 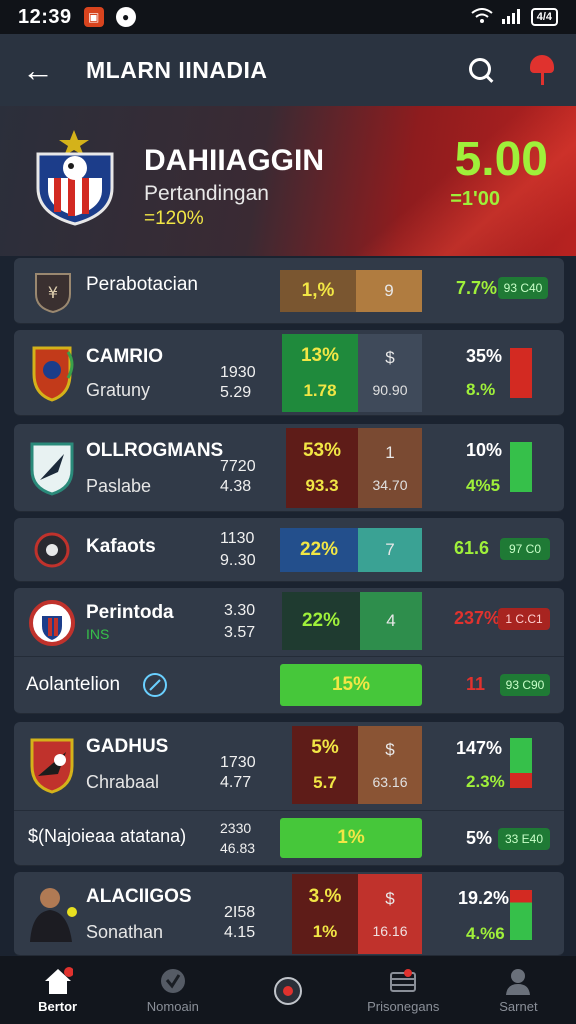 What do you see at coordinates (484, 450) in the screenshot?
I see `stat-value: 10%` at bounding box center [484, 450].